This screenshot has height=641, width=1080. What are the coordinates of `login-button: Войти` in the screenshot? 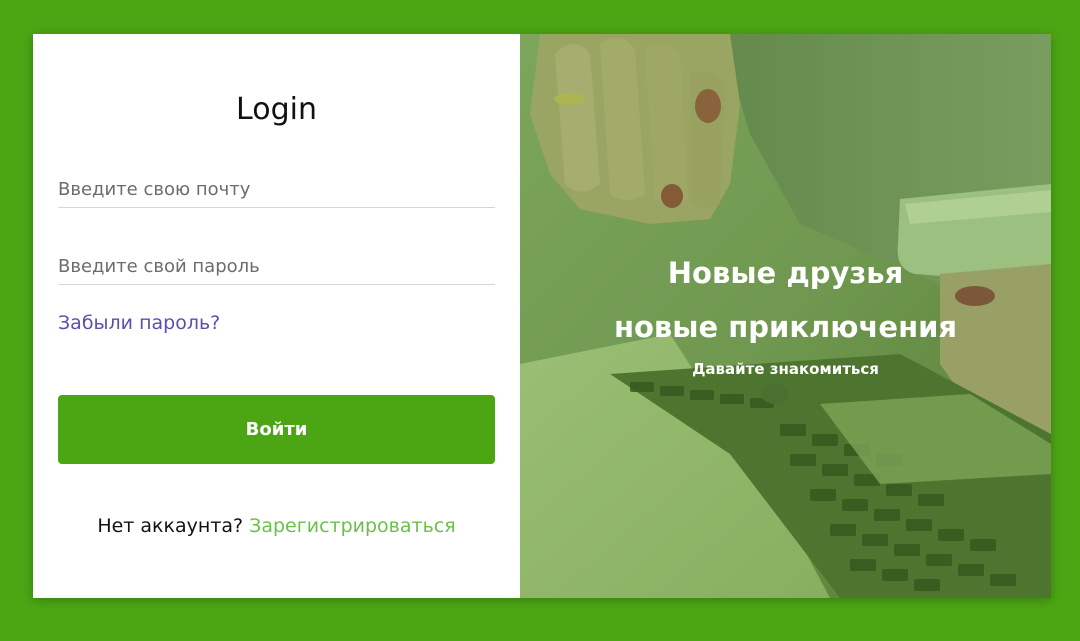 It's located at (276, 429).